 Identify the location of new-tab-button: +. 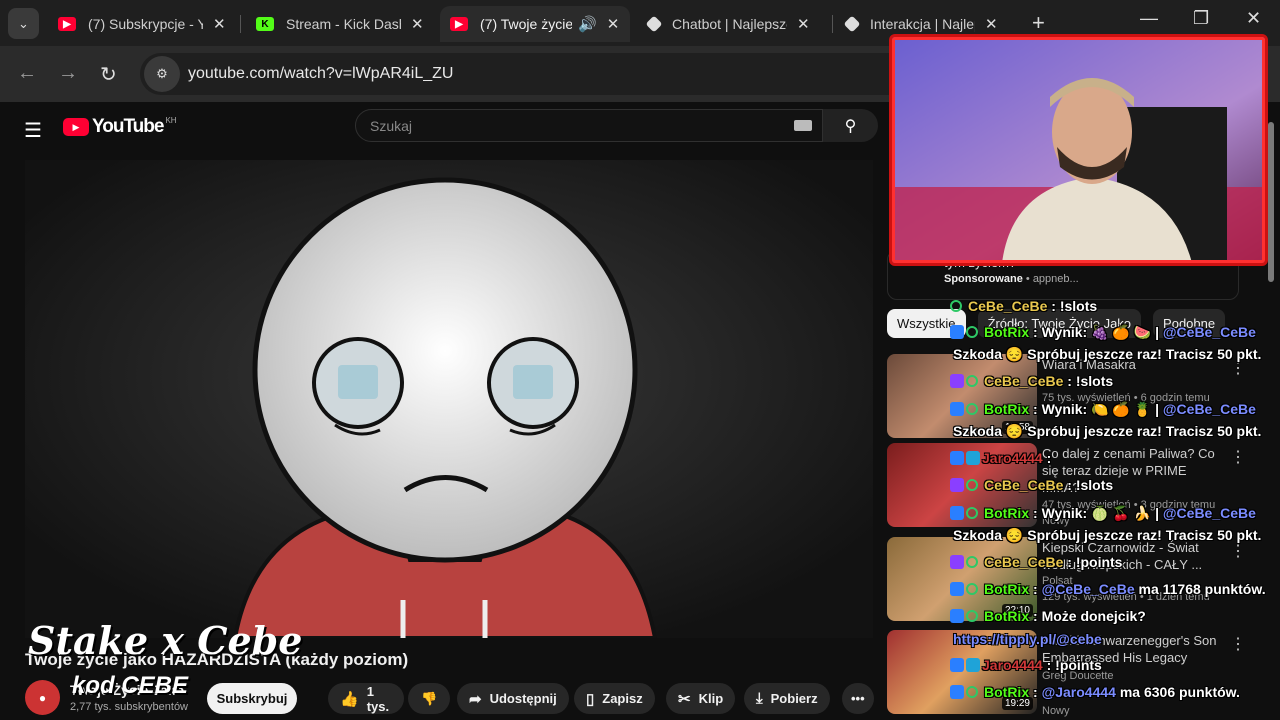
(1038, 23).